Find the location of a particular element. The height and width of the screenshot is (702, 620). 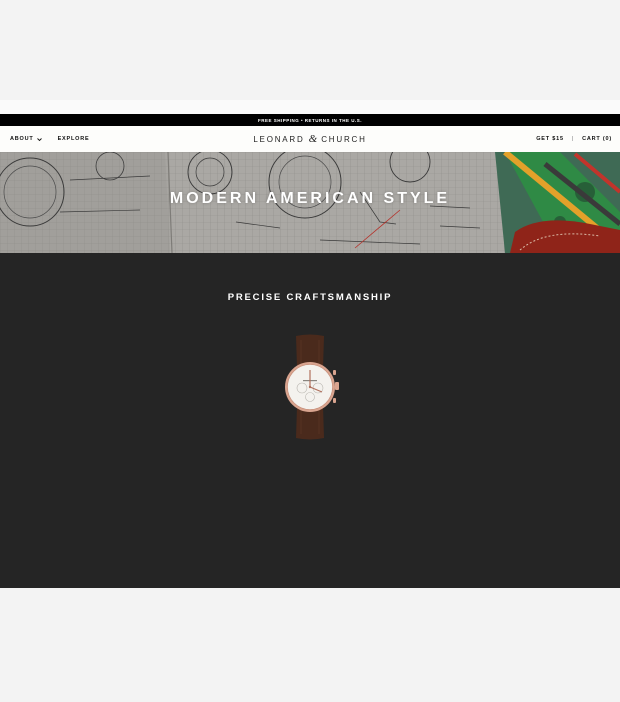

logo-text-right: CHURCH is located at coordinates (342, 139).